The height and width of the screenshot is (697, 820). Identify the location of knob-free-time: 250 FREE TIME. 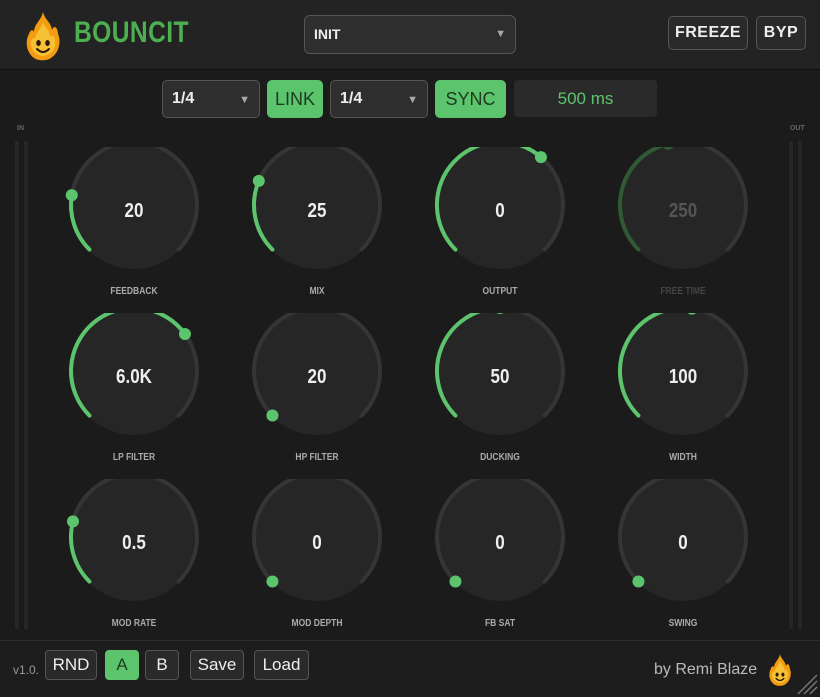
(683, 227).